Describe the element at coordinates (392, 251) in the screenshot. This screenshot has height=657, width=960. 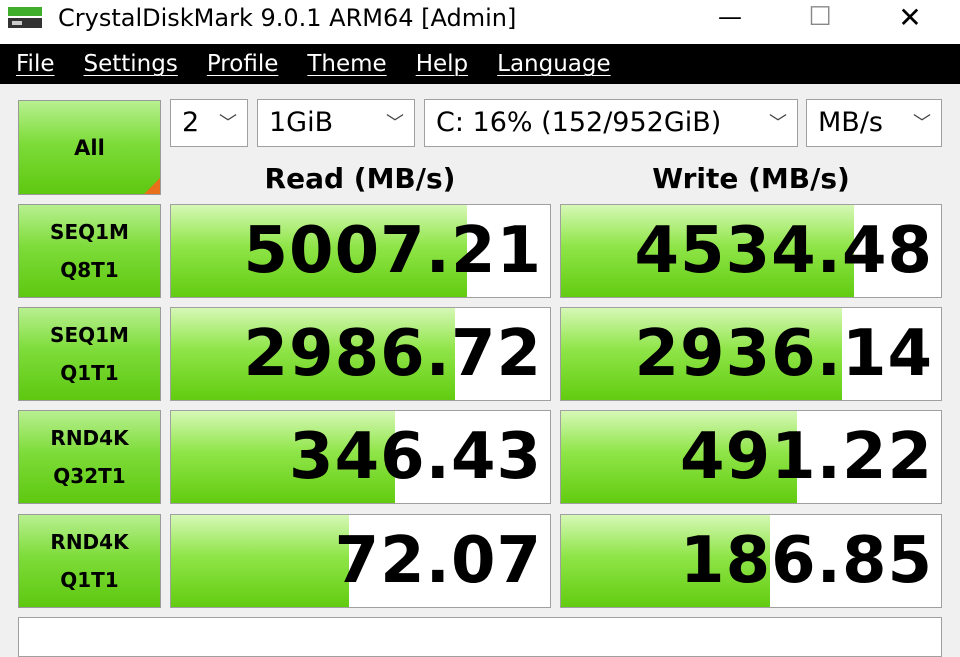
I see `read-value: 5007.21` at that location.